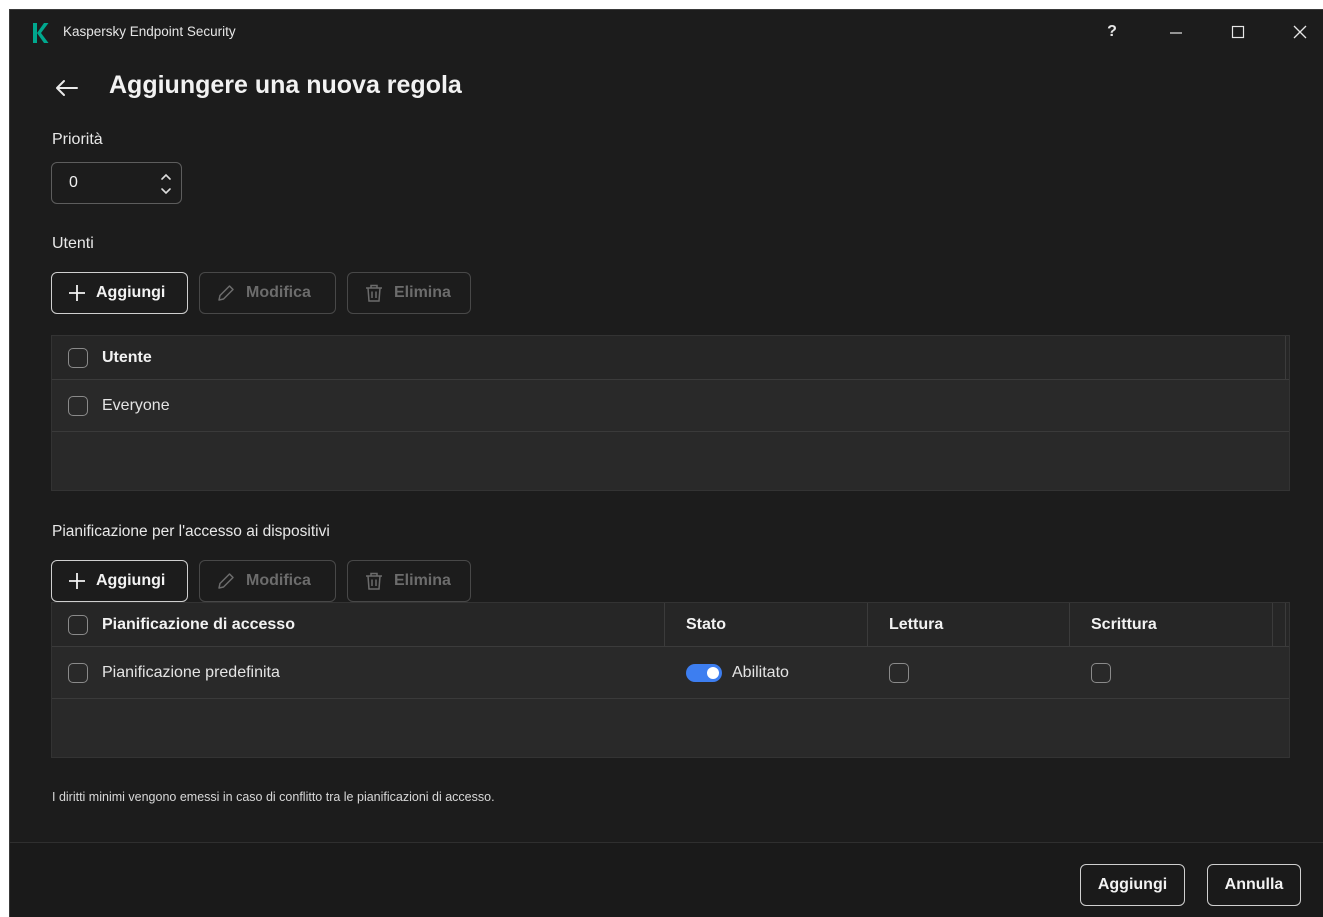 This screenshot has width=1323, height=917. What do you see at coordinates (666, 879) in the screenshot?
I see `footer-bar: Aggiungi Annulla` at bounding box center [666, 879].